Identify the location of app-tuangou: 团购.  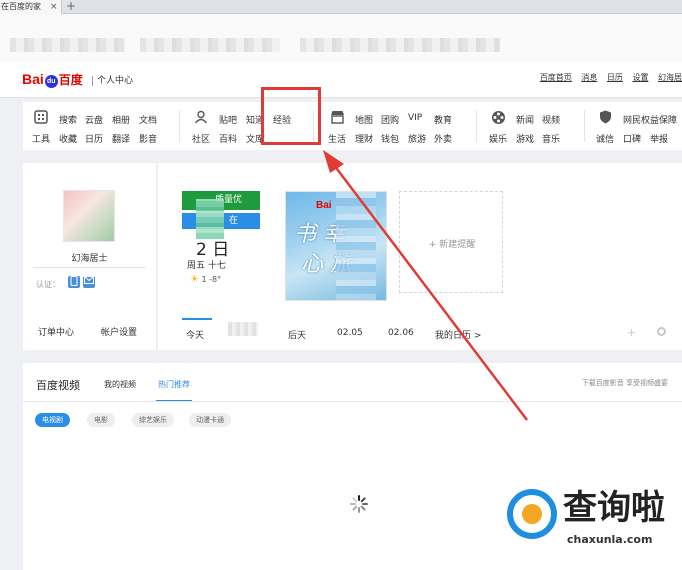
(390, 119).